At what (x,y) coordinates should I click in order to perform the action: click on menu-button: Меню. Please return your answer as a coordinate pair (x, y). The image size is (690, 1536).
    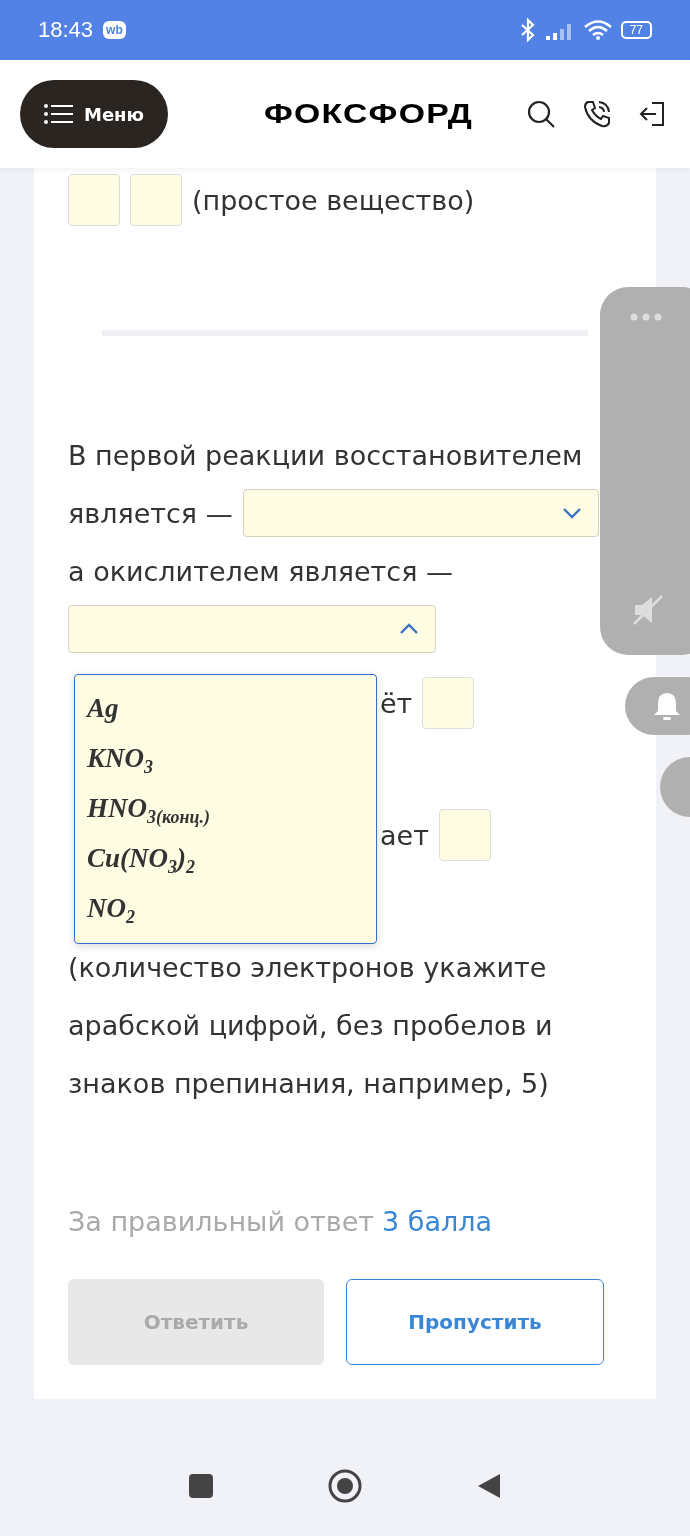
    Looking at the image, I should click on (94, 114).